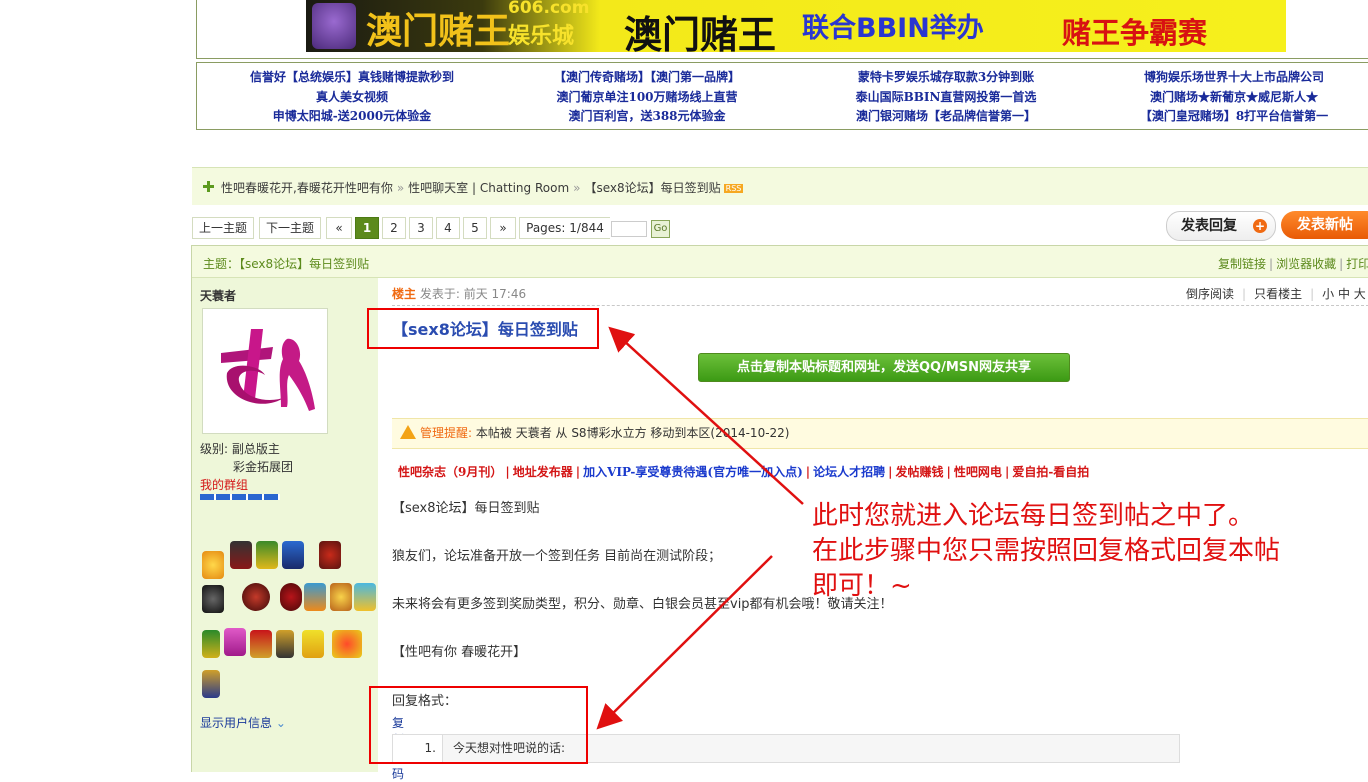  I want to click on annotation-line: 即可！~, so click(862, 586).